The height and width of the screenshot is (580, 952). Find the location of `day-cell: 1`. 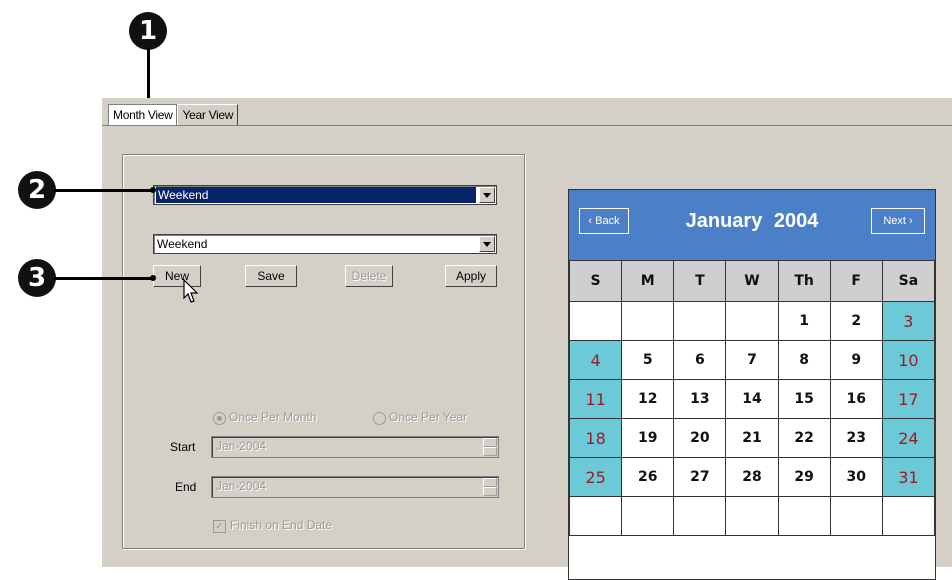

day-cell: 1 is located at coordinates (804, 321).